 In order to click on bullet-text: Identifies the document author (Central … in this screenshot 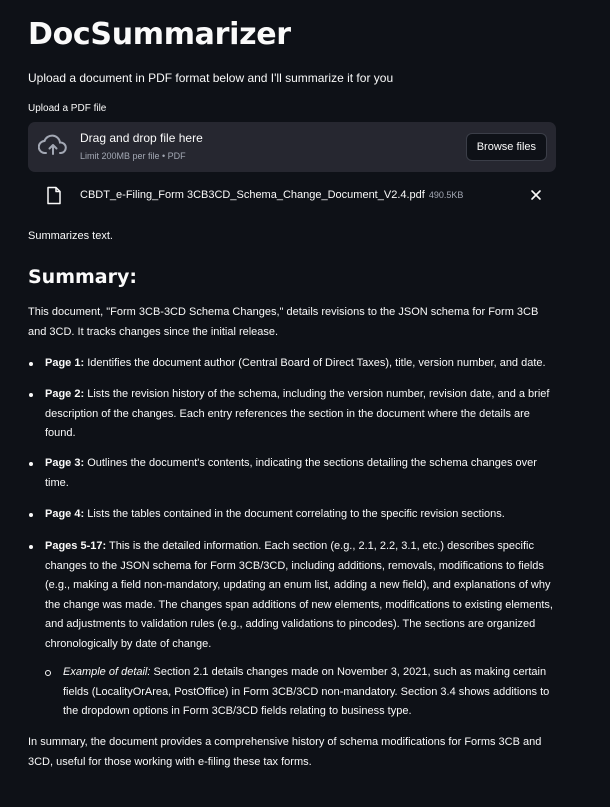, I will do `click(315, 363)`.